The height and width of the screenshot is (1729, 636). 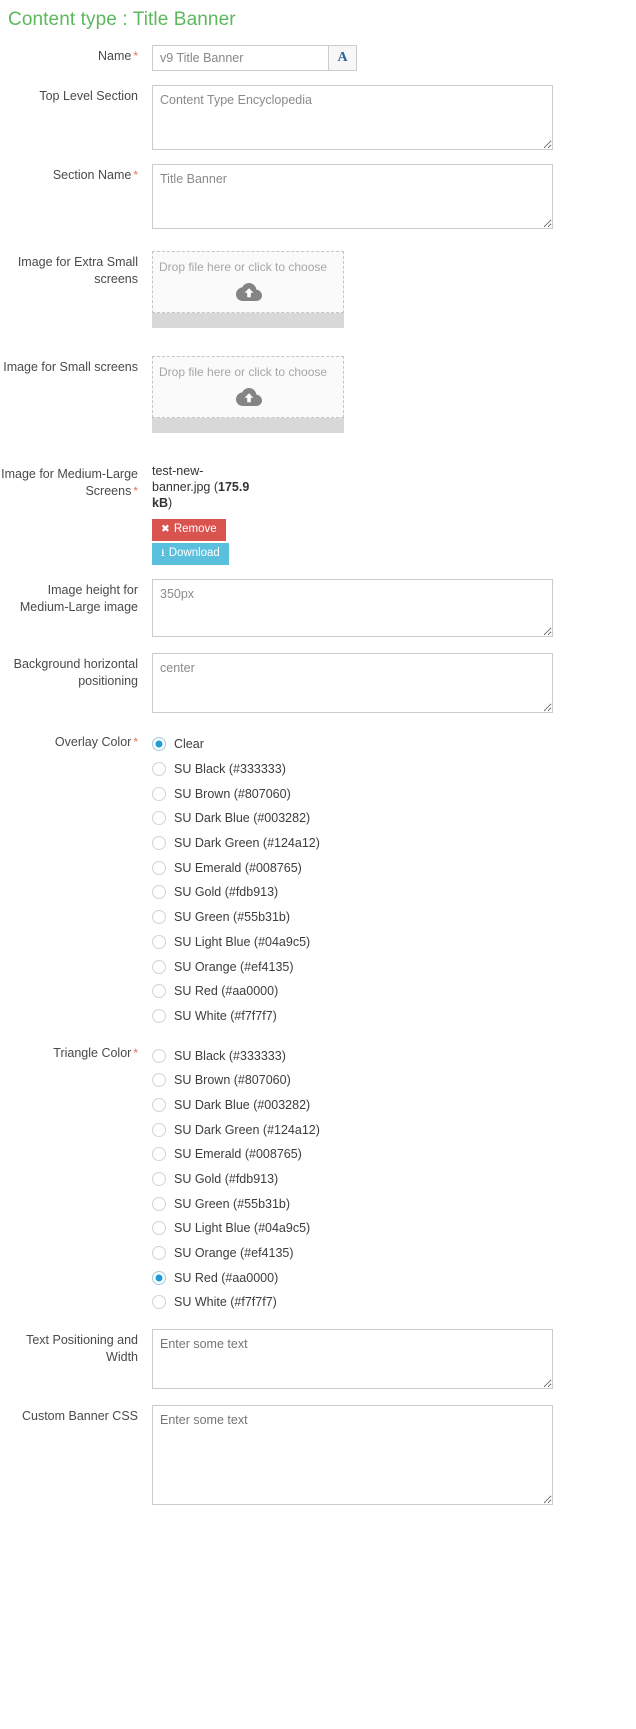 What do you see at coordinates (390, 744) in the screenshot?
I see `overlay-color-option-0: Clear` at bounding box center [390, 744].